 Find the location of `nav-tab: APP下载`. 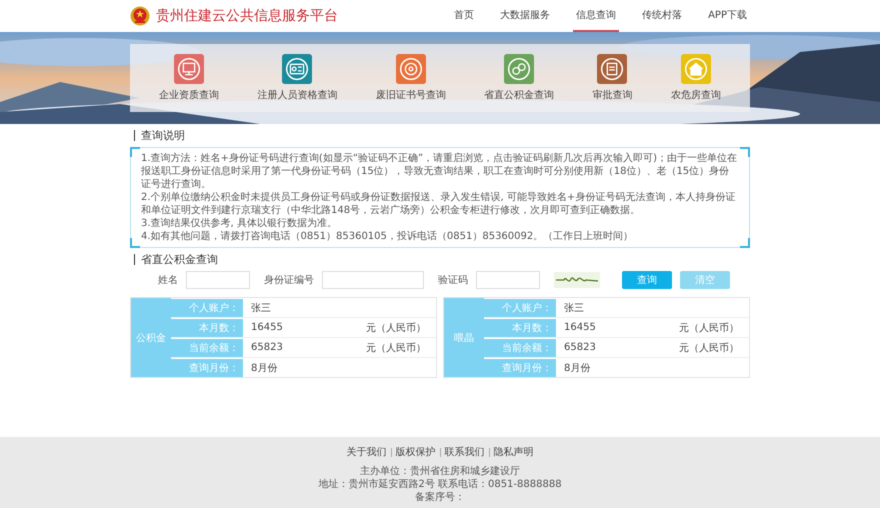

nav-tab: APP下载 is located at coordinates (727, 16).